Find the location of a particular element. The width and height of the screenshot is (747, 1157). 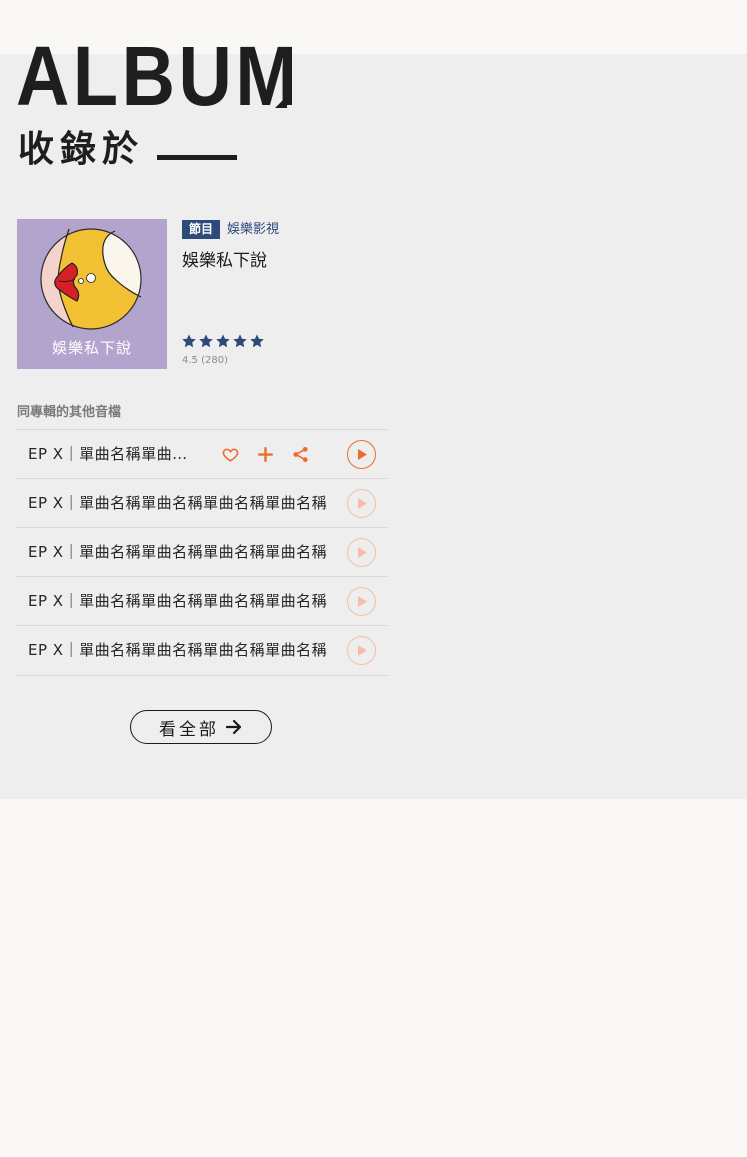

rating-stars is located at coordinates (223, 342).